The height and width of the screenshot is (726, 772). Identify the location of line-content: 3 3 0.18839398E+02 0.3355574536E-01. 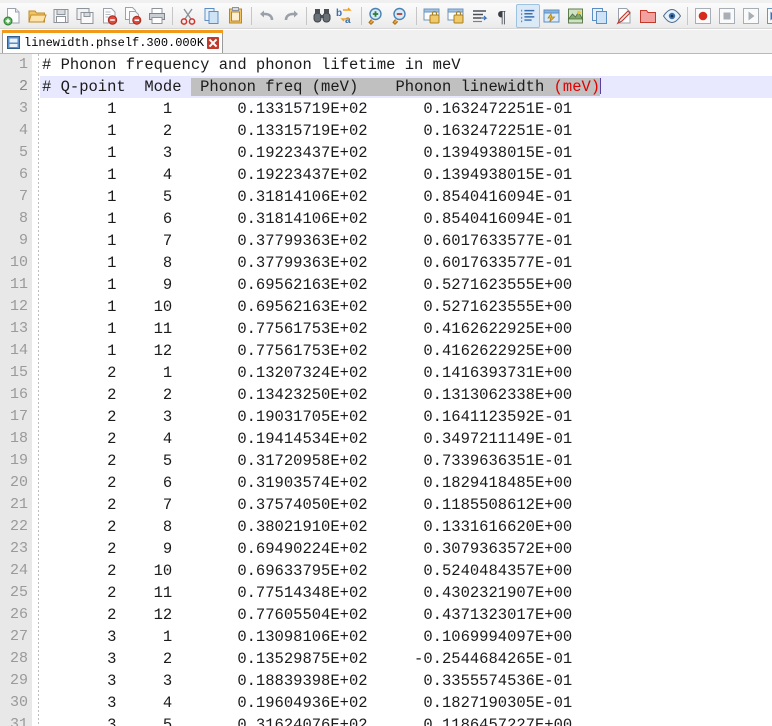
(307, 681).